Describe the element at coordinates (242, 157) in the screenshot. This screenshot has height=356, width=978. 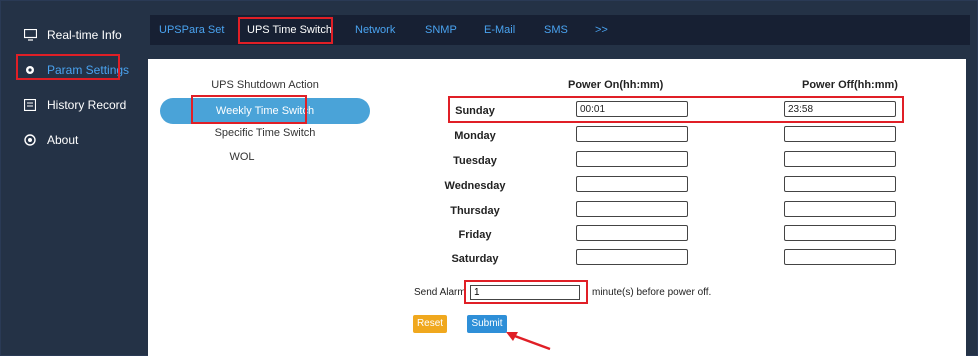
I see `submenu-wol: WOL` at that location.